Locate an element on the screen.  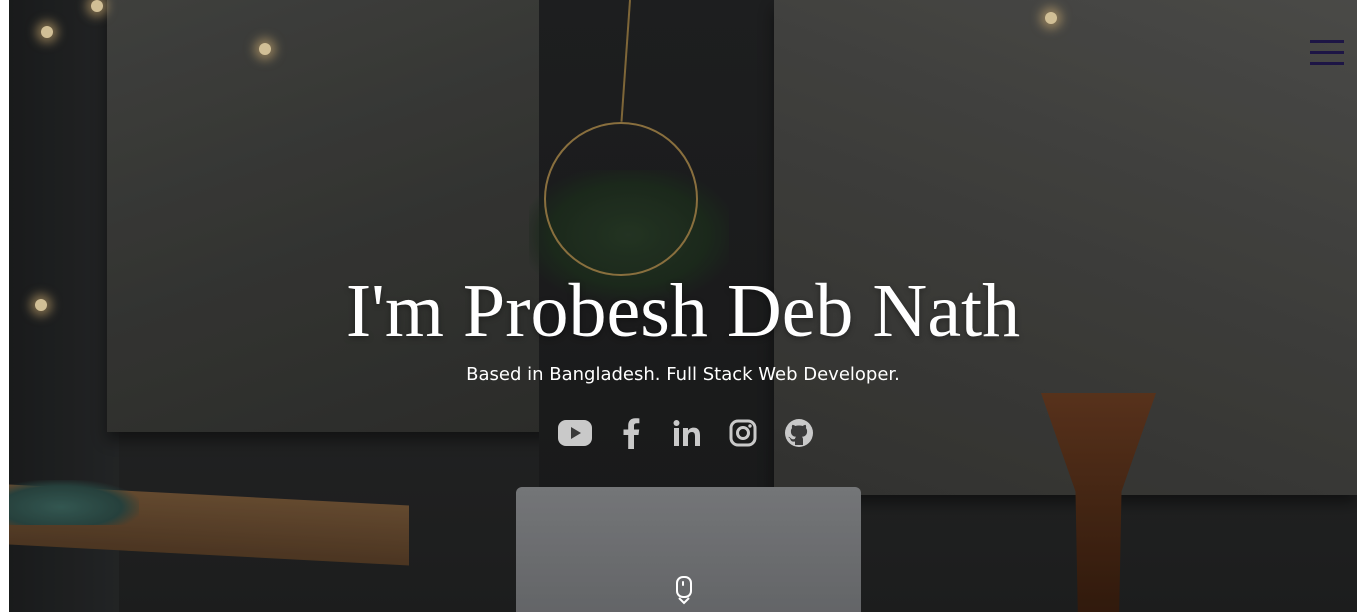
github-link is located at coordinates (799, 433).